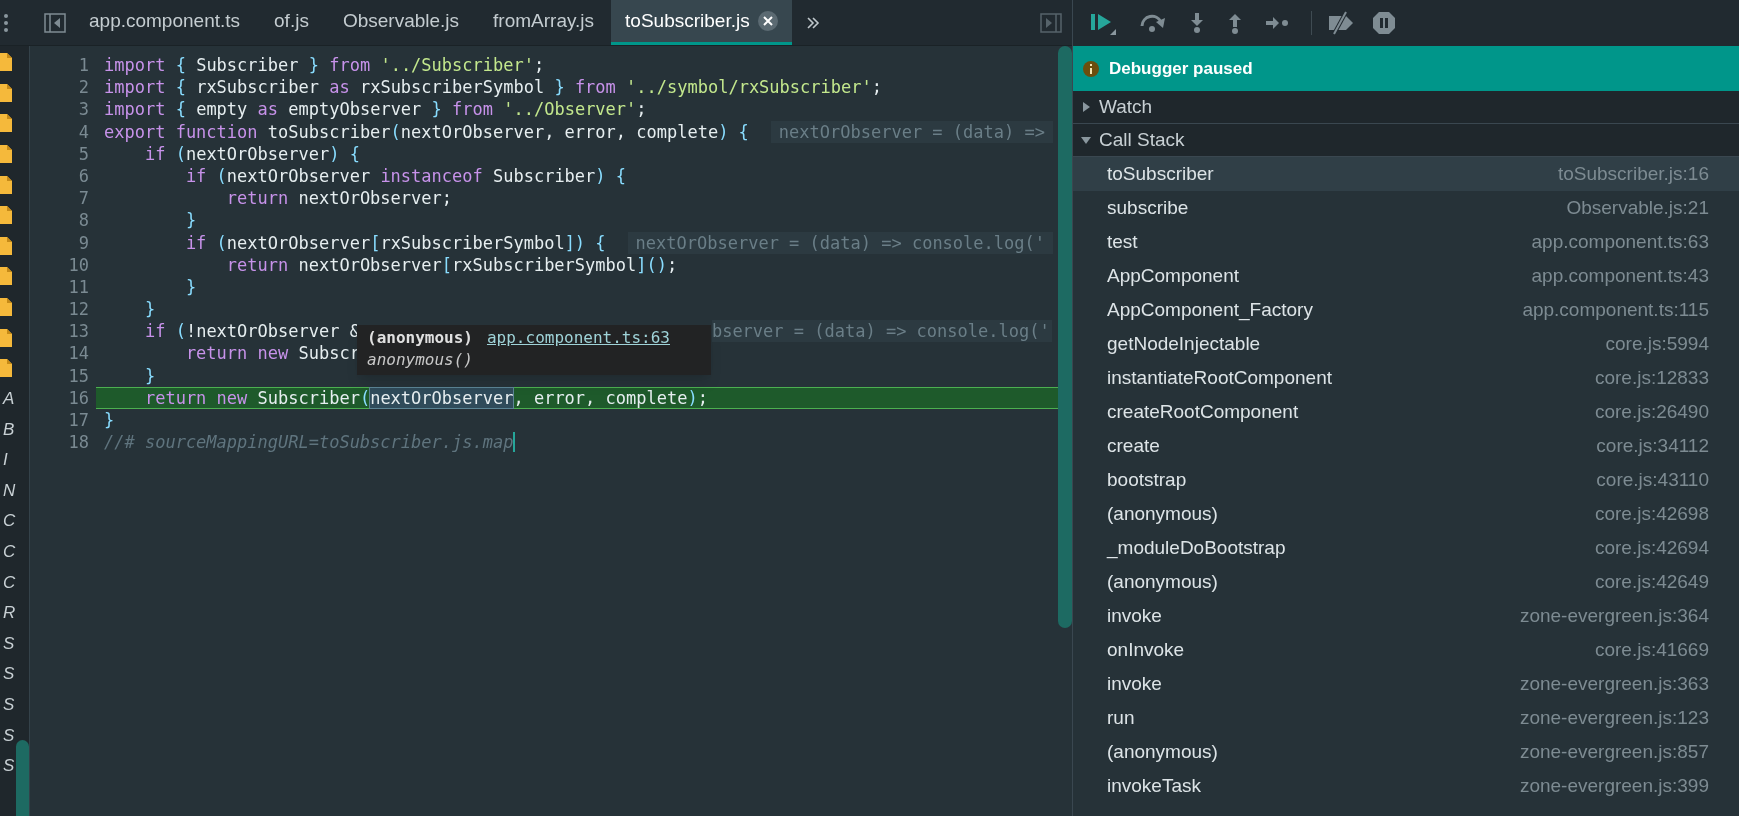 This screenshot has width=1739, height=816. Describe the element at coordinates (83, 220) in the screenshot. I see `line-number: 8` at that location.